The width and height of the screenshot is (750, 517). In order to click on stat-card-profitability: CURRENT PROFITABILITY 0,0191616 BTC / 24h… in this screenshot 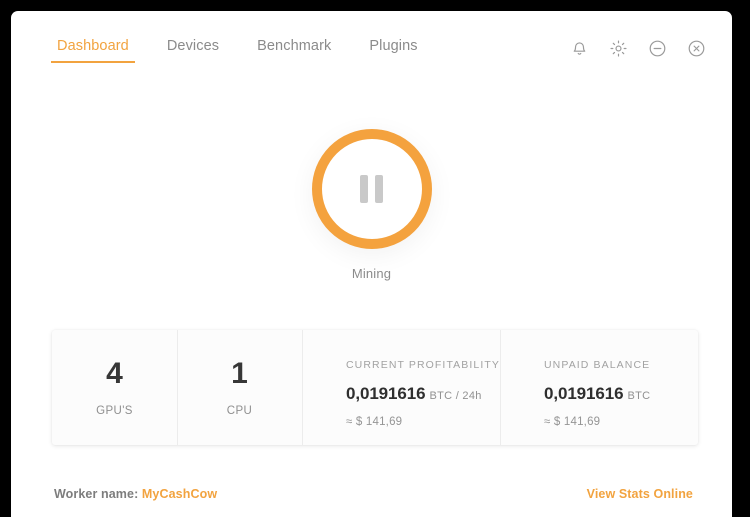, I will do `click(401, 387)`.